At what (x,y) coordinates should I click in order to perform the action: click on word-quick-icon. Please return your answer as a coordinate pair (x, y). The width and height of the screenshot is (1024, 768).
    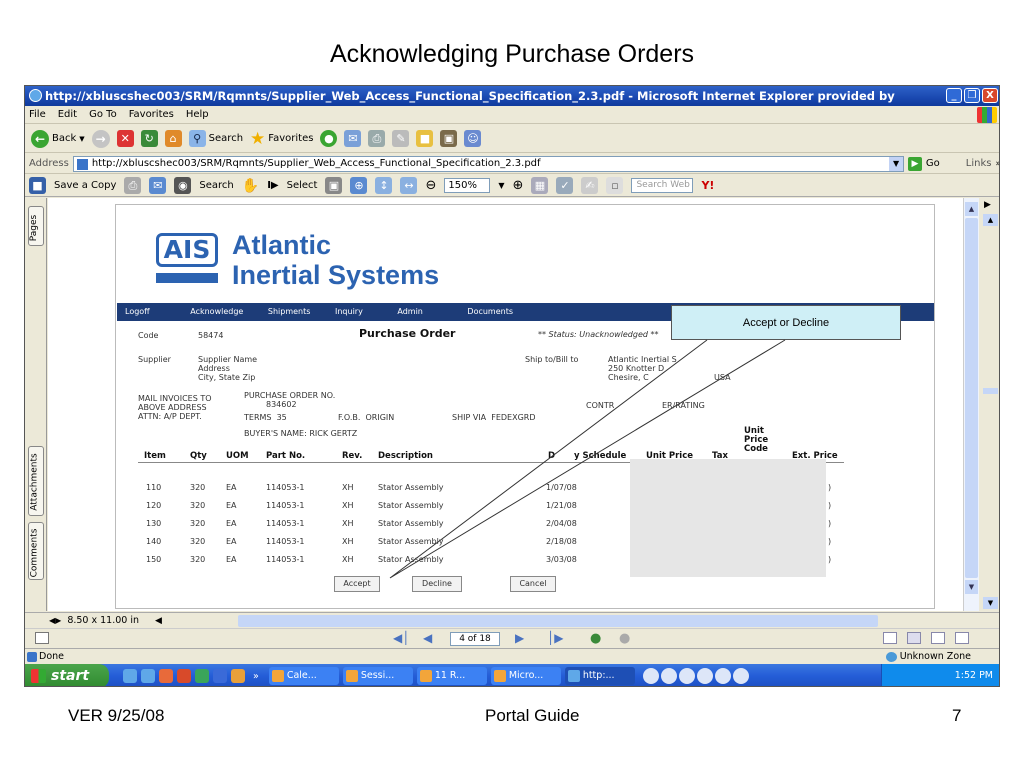
    Looking at the image, I should click on (220, 676).